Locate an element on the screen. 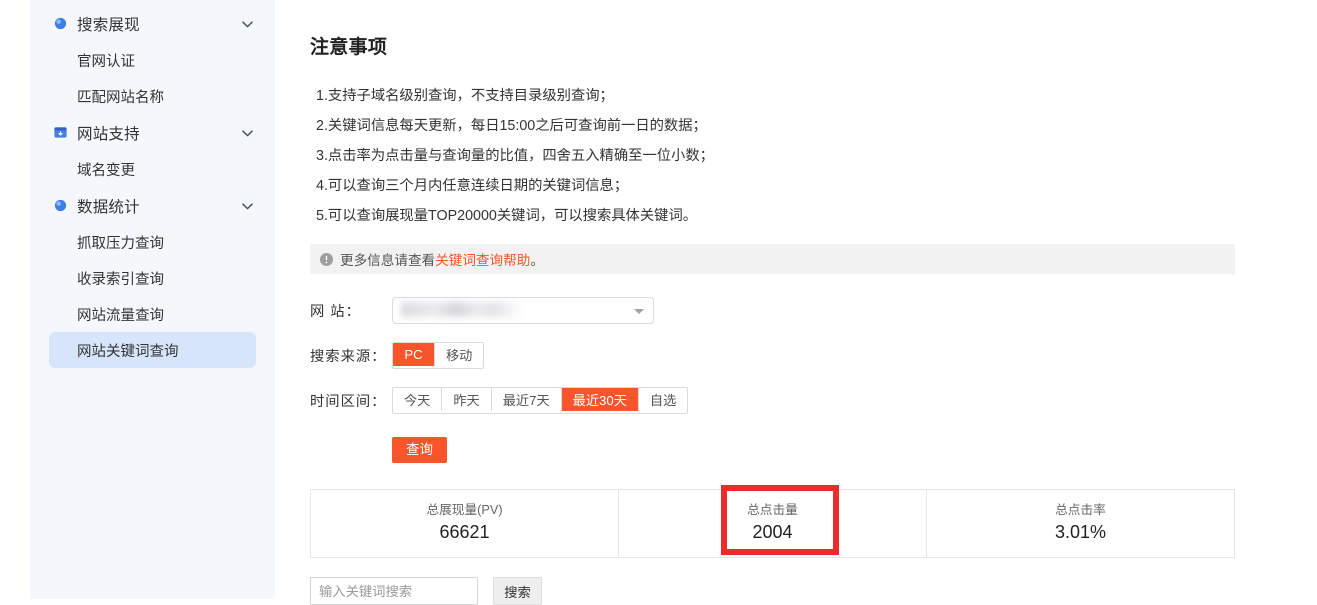 Image resolution: width=1317 pixels, height=605 pixels. stats-row: 总展现量(PV) 66621 总点击量 2004 总点击率 3.01% is located at coordinates (772, 523).